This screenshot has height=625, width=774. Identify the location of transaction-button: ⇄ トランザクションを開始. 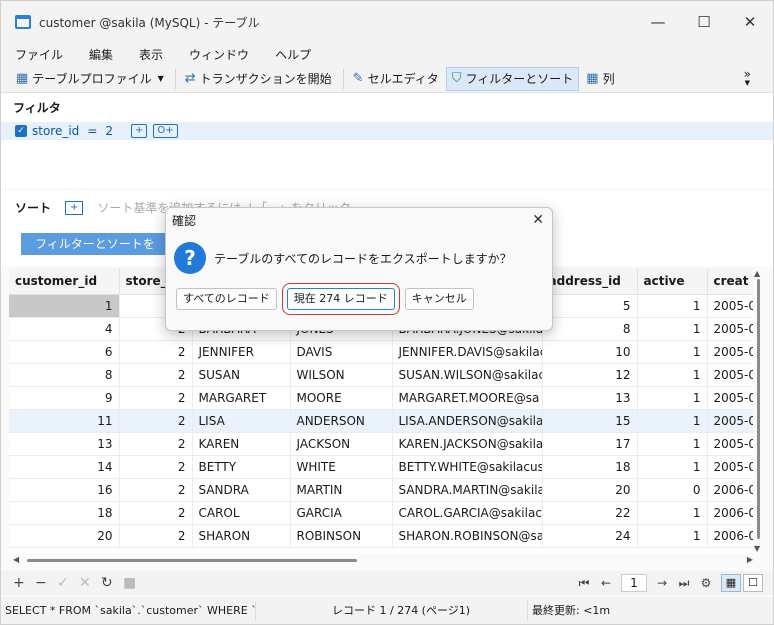
(258, 79).